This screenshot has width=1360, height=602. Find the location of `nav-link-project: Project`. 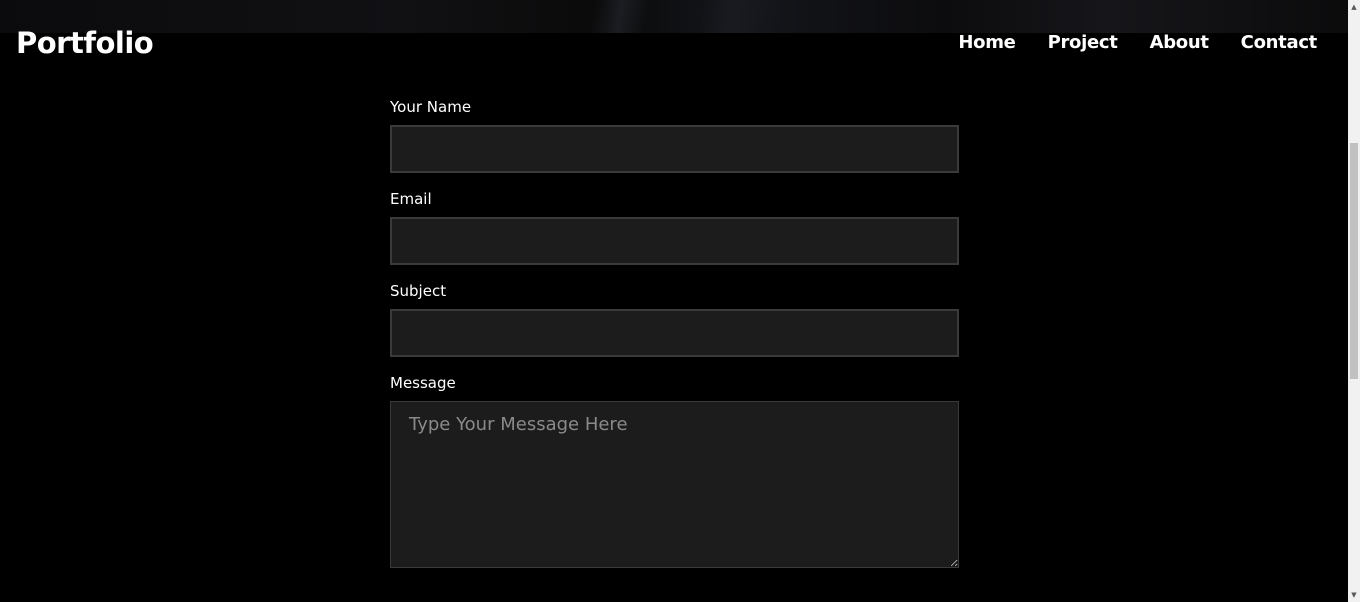

nav-link-project: Project is located at coordinates (1083, 43).